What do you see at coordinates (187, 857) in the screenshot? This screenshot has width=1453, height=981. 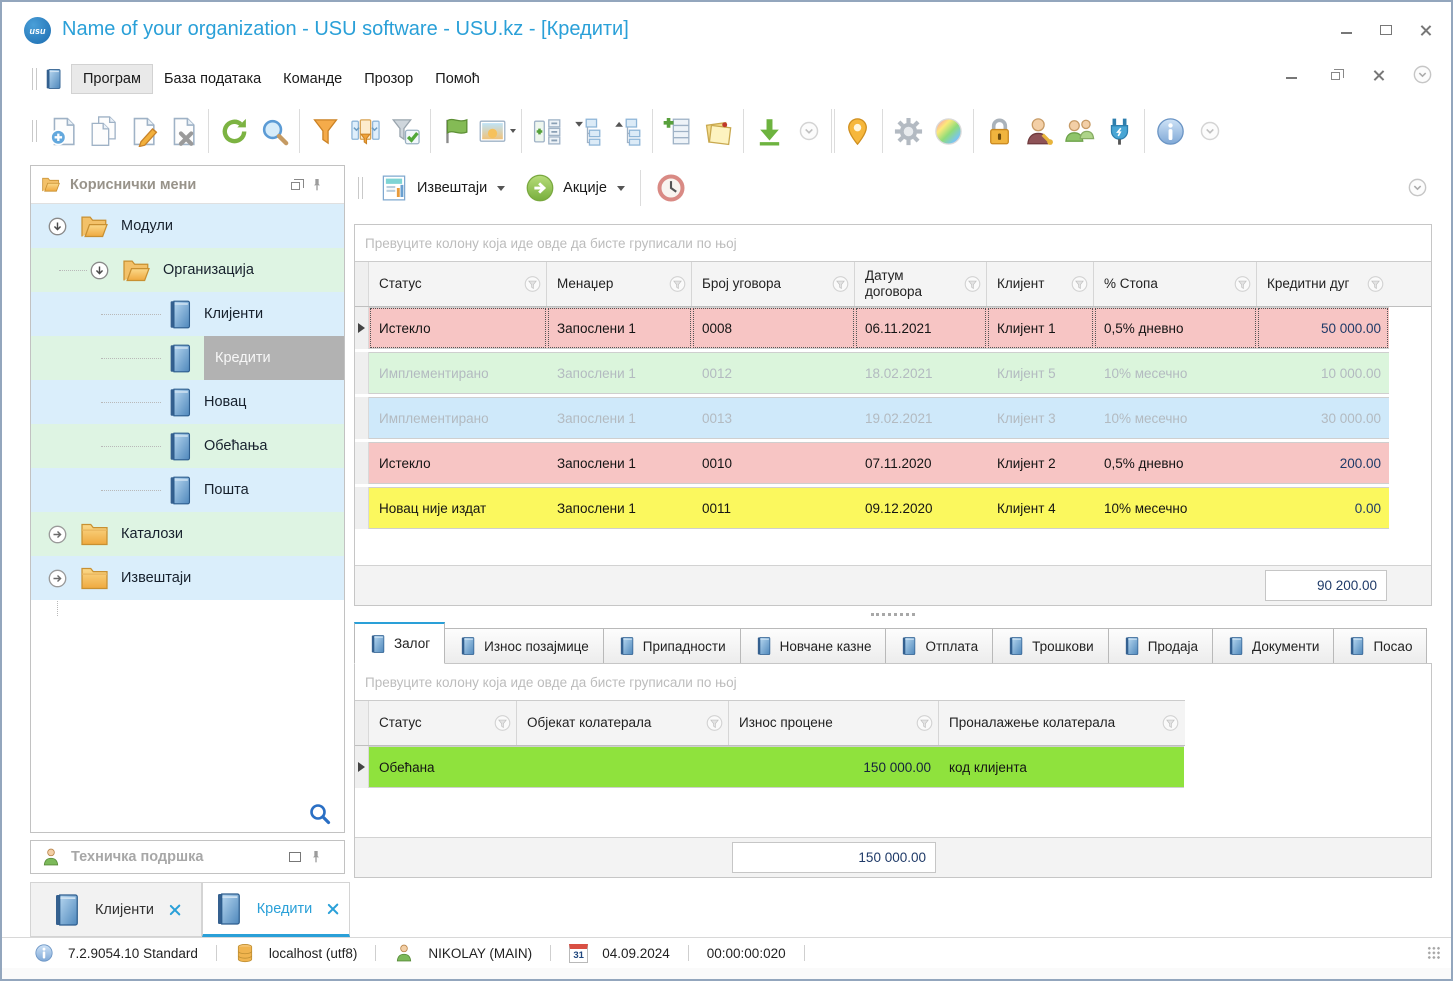 I see `tech-support-panel: Техничка подршка` at bounding box center [187, 857].